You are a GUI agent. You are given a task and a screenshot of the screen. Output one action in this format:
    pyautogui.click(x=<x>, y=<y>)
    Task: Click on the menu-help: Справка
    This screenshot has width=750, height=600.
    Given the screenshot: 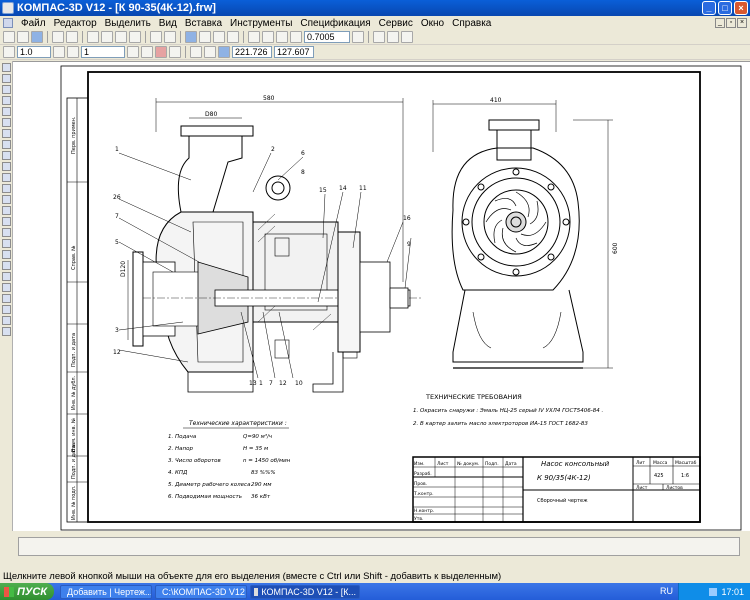 What is the action you would take?
    pyautogui.click(x=471, y=23)
    